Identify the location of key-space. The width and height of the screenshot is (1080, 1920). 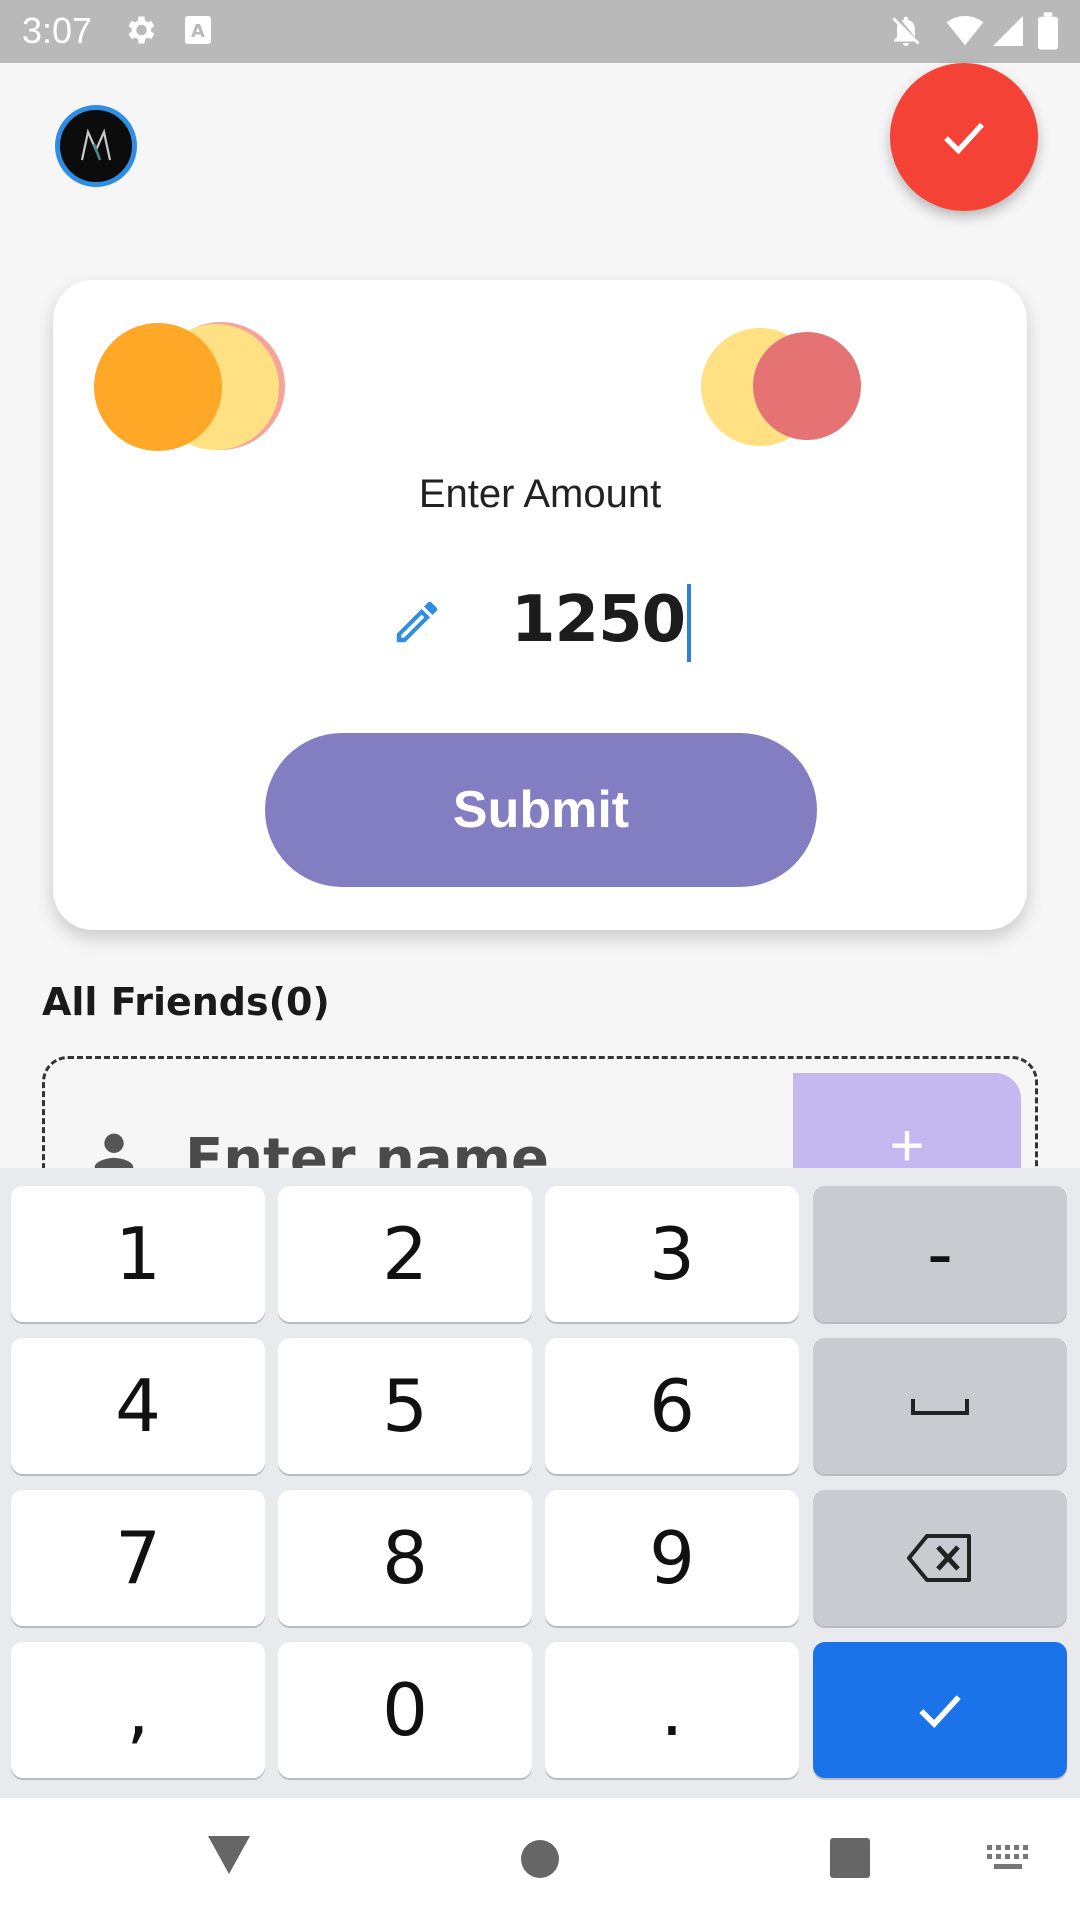
(940, 1406).